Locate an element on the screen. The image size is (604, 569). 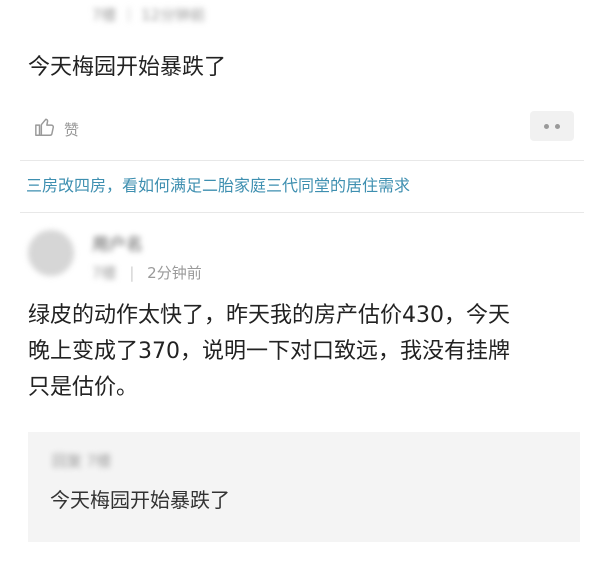
comment-line: 晚上变成了370，说明一下对口致远，我没有挂牌 is located at coordinates (269, 351).